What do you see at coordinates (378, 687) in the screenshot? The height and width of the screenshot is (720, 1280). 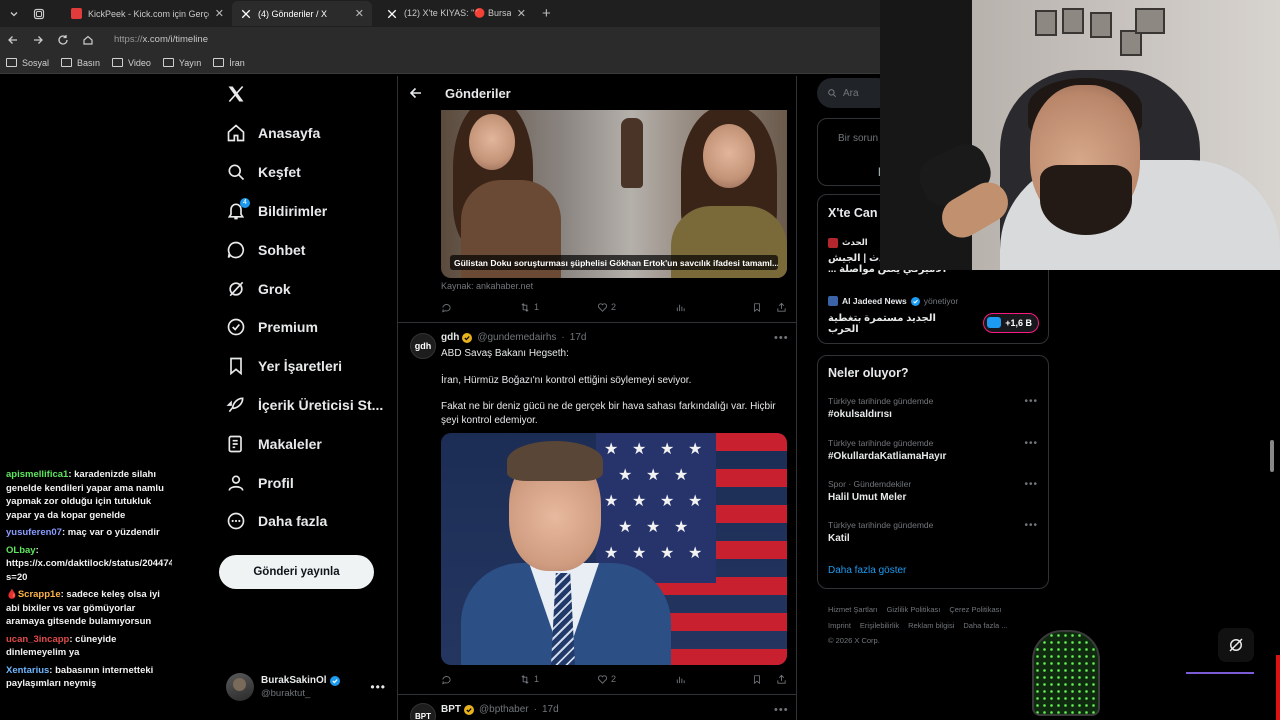 I see `account-more-icon: •••` at bounding box center [378, 687].